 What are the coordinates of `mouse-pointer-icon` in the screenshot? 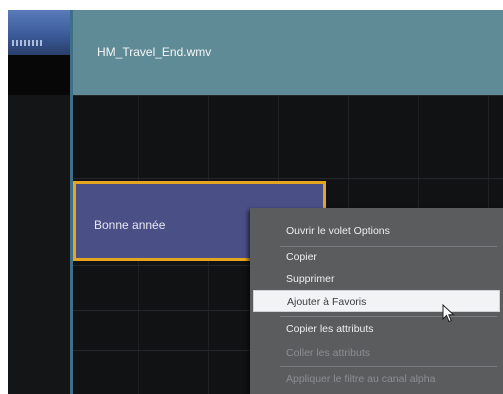 It's located at (448, 313).